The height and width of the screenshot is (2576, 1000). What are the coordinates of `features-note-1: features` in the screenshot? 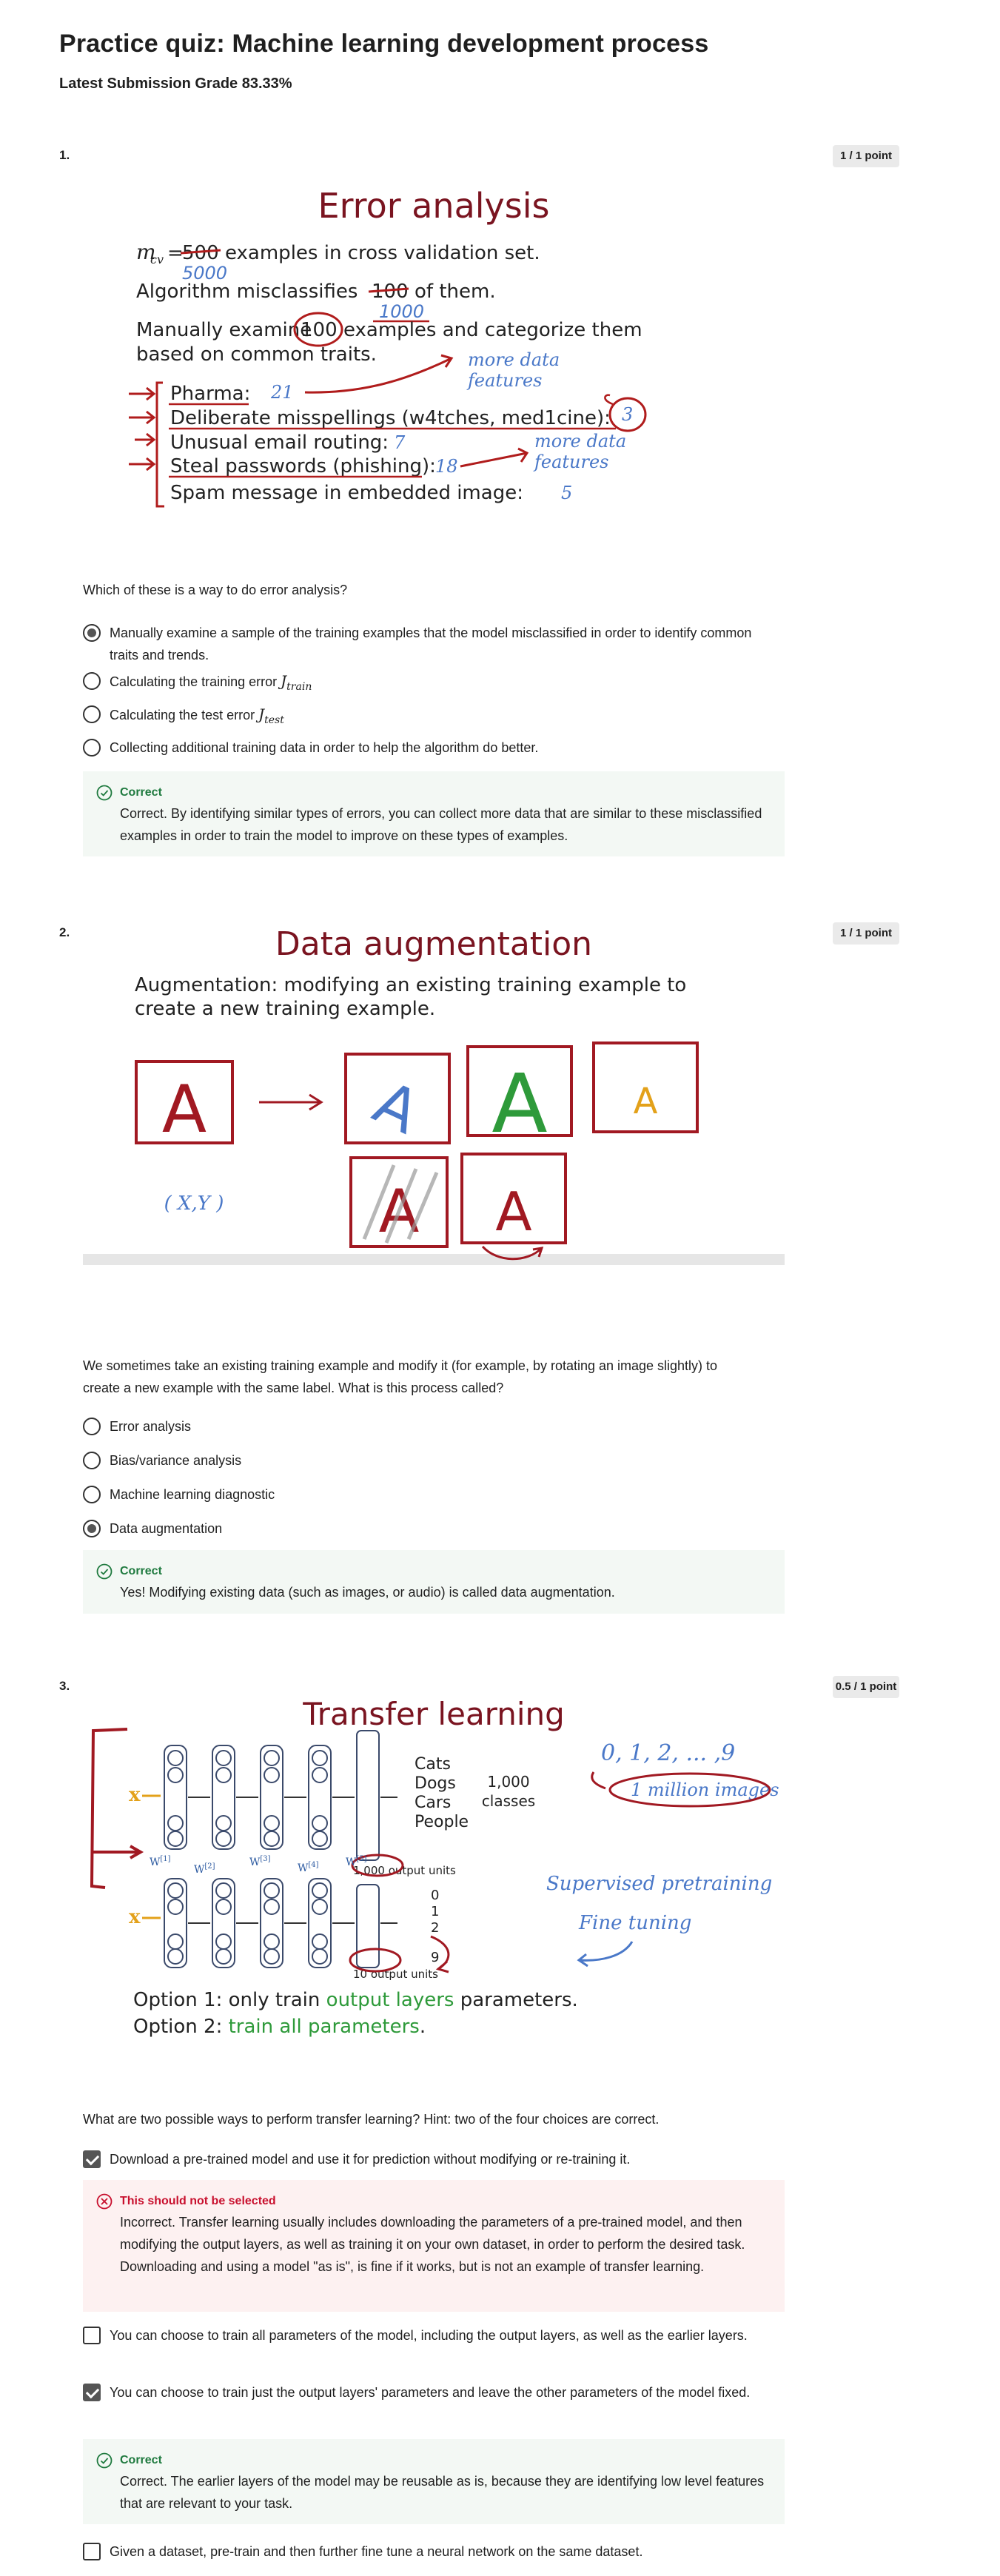 It's located at (504, 380).